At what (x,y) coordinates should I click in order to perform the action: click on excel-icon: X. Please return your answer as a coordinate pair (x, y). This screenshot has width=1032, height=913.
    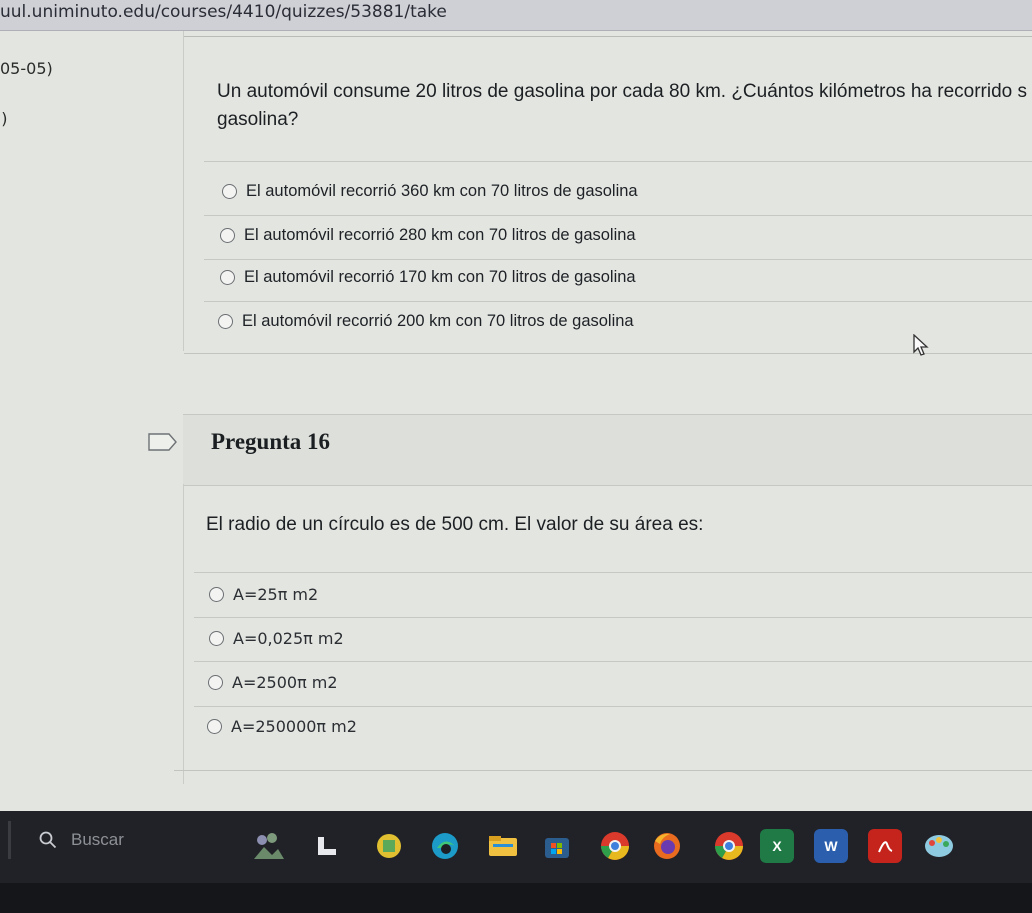
    Looking at the image, I should click on (777, 846).